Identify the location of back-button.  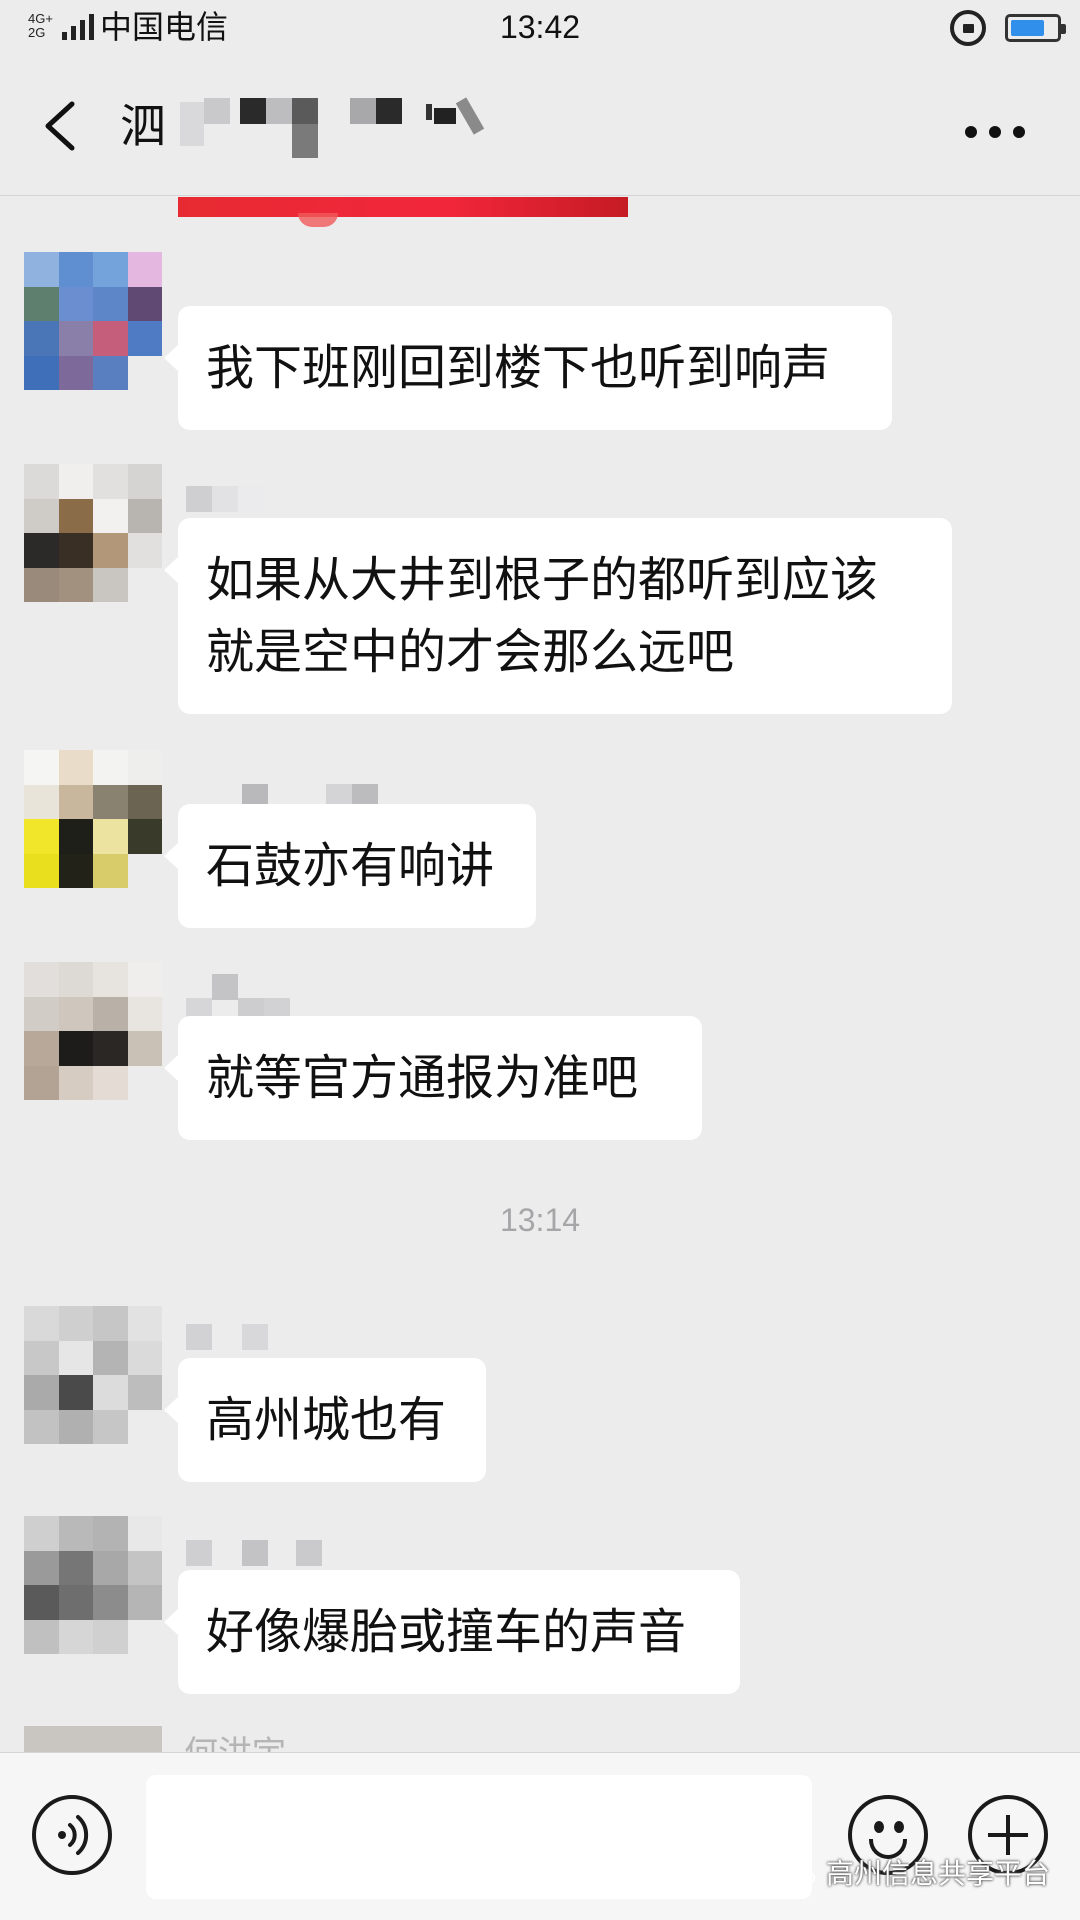
(64, 126).